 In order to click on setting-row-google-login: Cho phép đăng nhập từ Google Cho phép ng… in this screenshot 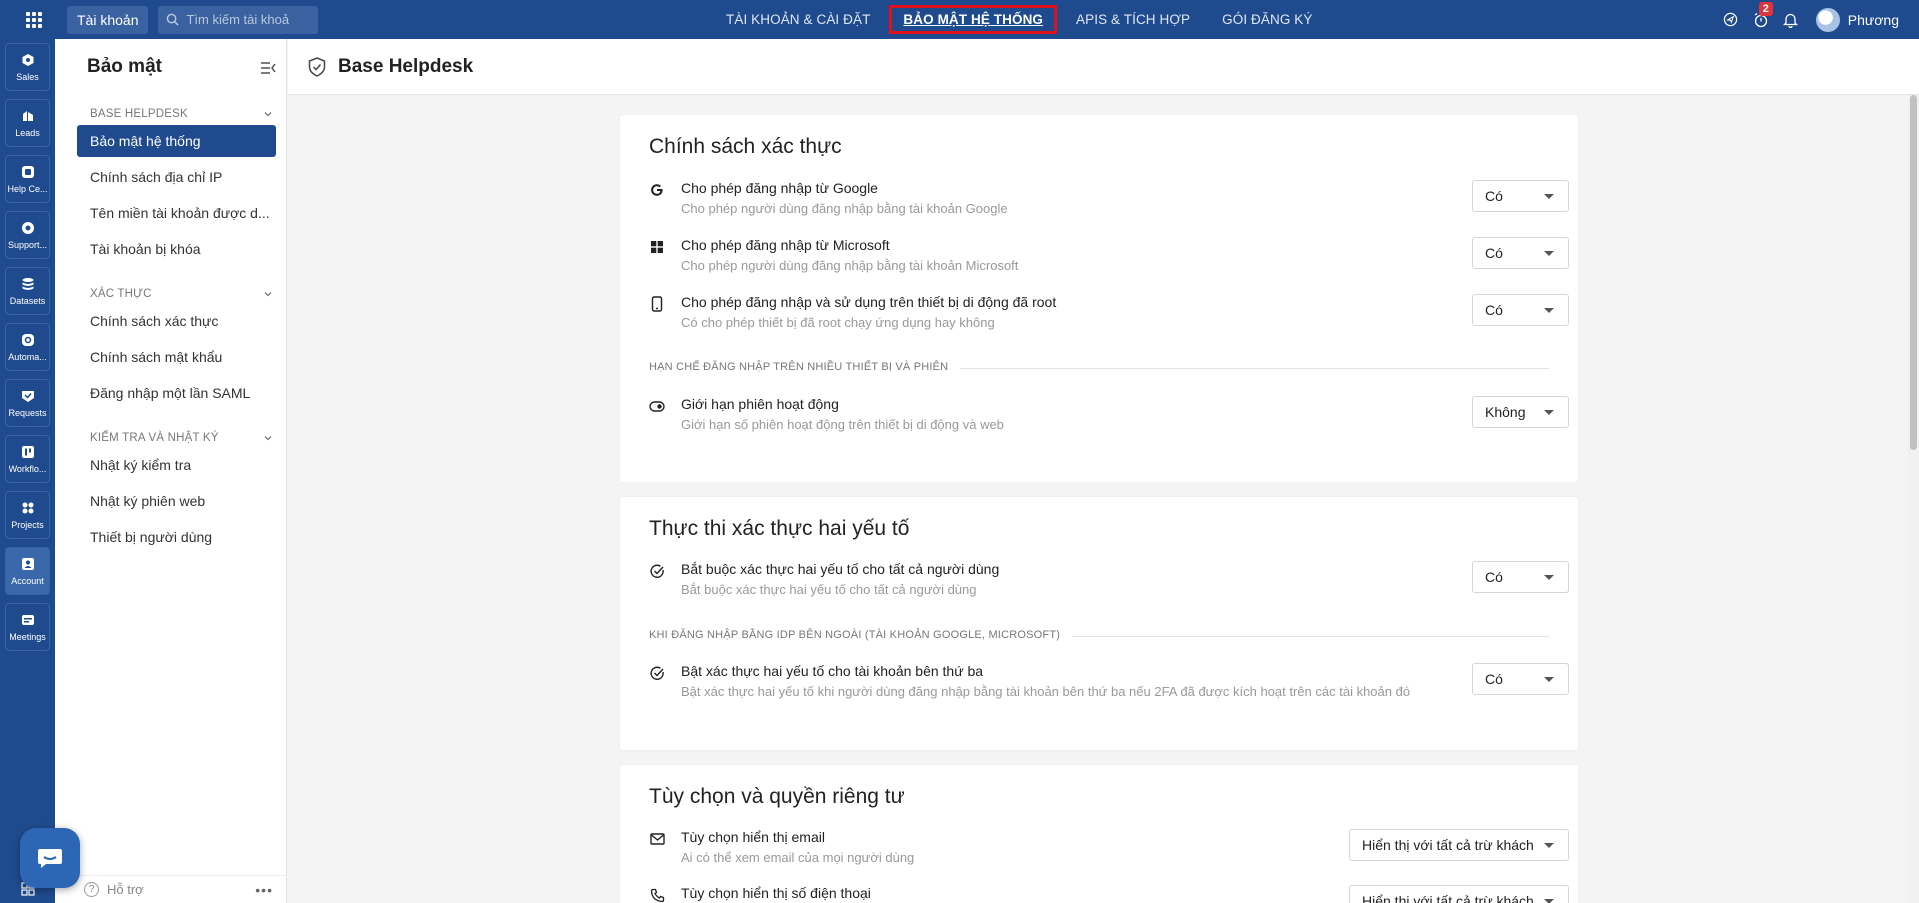, I will do `click(1109, 202)`.